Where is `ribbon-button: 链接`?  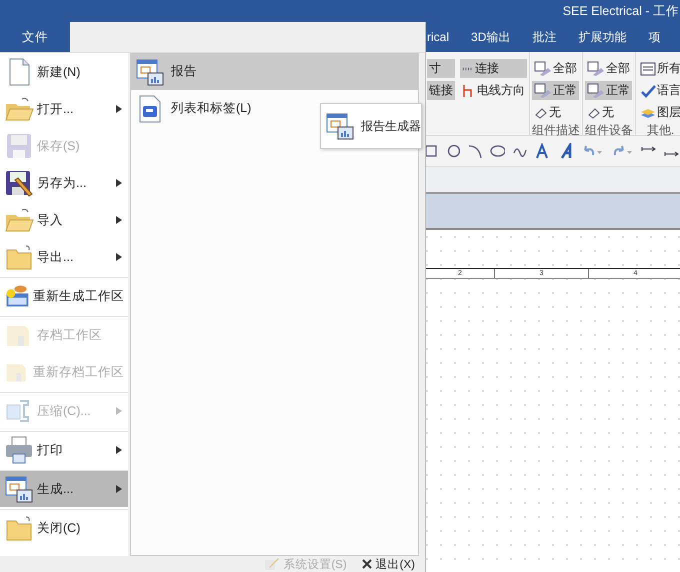
ribbon-button: 链接 is located at coordinates (441, 90).